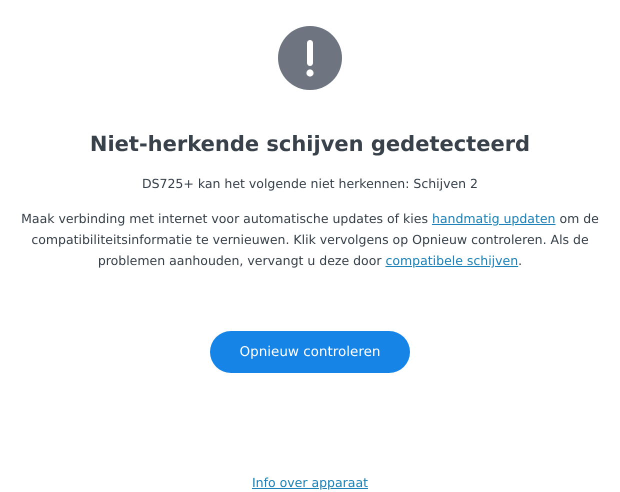 This screenshot has height=492, width=620. Describe the element at coordinates (310, 240) in the screenshot. I see `message-paragraph: Maak verbinding met internet voor automatische updates of kies handmatig updaten om de compatibiliteitsinformatie te vernieuwen. Klik vervolgens op Opnieuw controleren. Als de problemen aanhouden, vervangt u deze door compatibele schijven.` at that location.